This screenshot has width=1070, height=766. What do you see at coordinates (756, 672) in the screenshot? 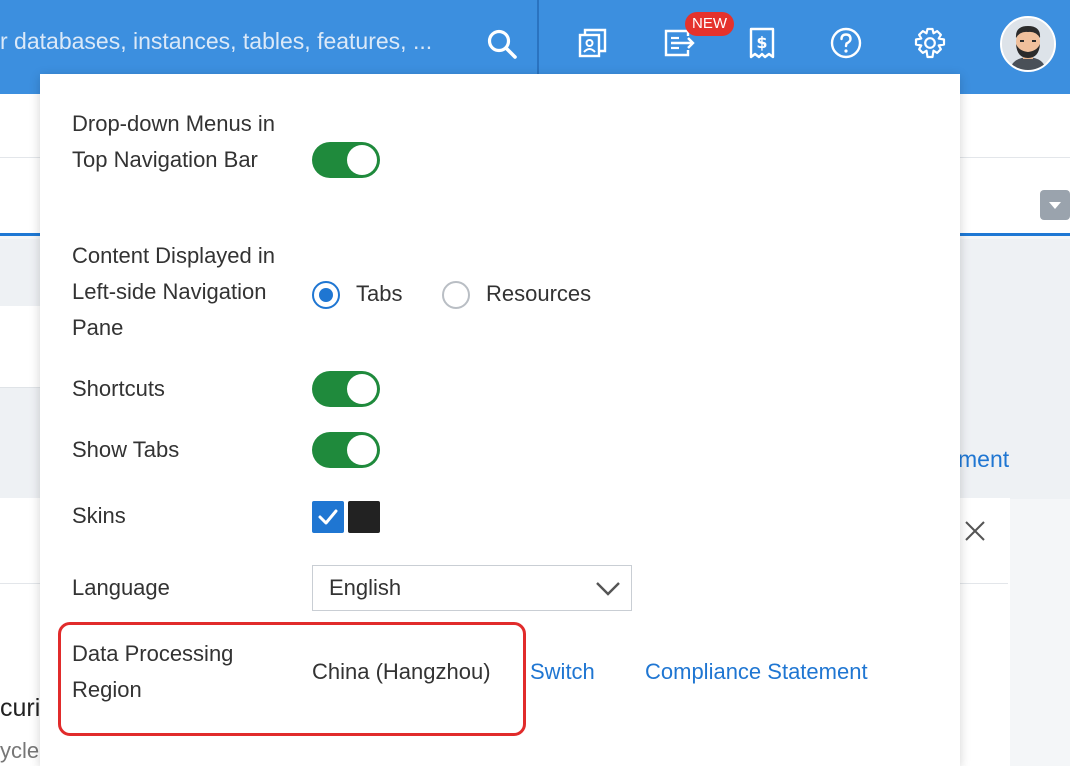
I see `compliance-statement-link: Compliance Statement` at bounding box center [756, 672].